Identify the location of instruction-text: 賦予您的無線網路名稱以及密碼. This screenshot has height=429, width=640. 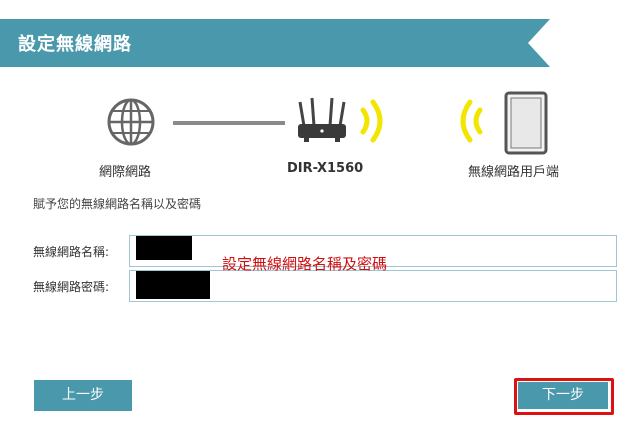
(117, 204).